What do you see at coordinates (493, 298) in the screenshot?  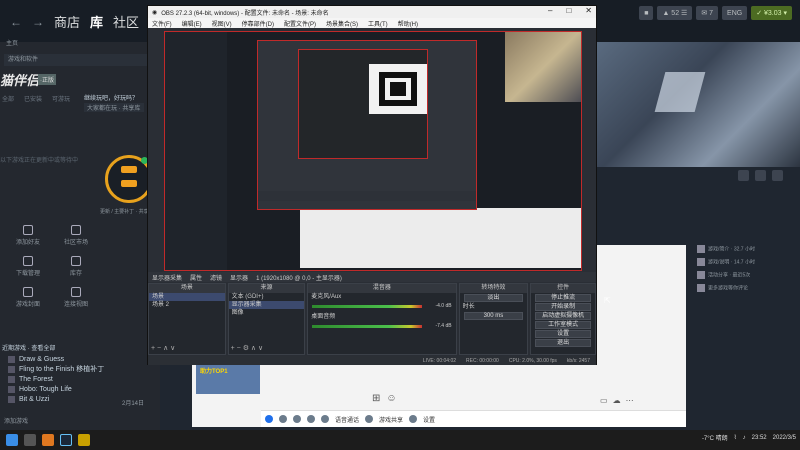 I see `transition-select: 淡出` at bounding box center [493, 298].